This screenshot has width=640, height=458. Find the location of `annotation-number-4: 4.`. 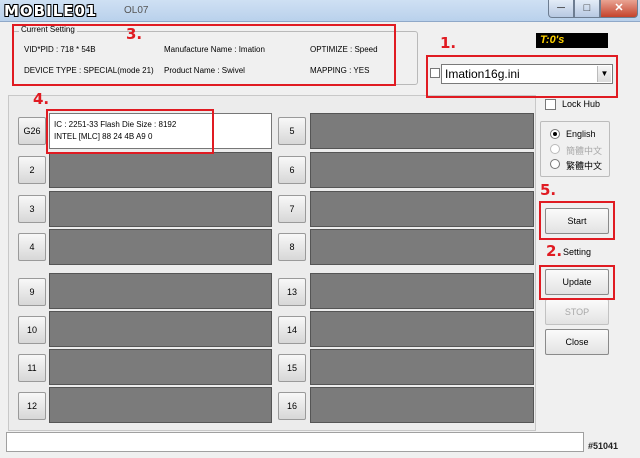

annotation-number-4: 4. is located at coordinates (41, 99).